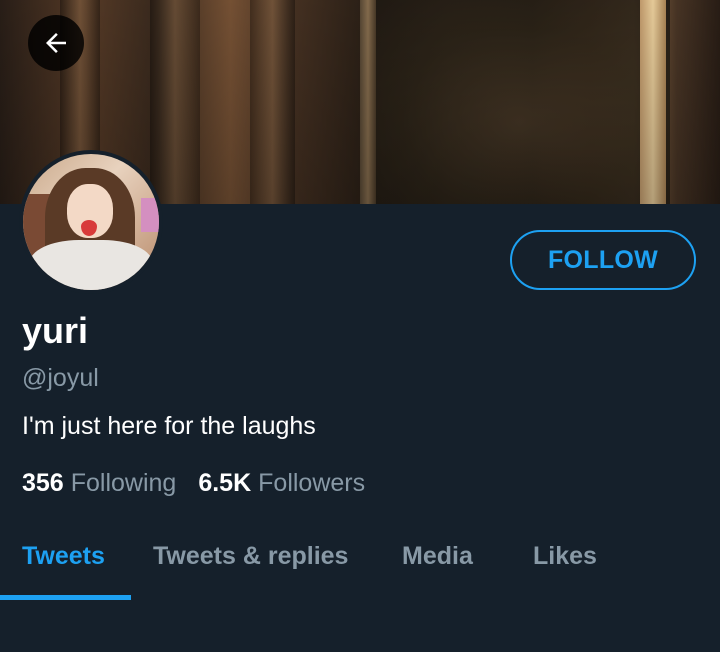  I want to click on profile-bio: I'm just here for the laughs, so click(169, 426).